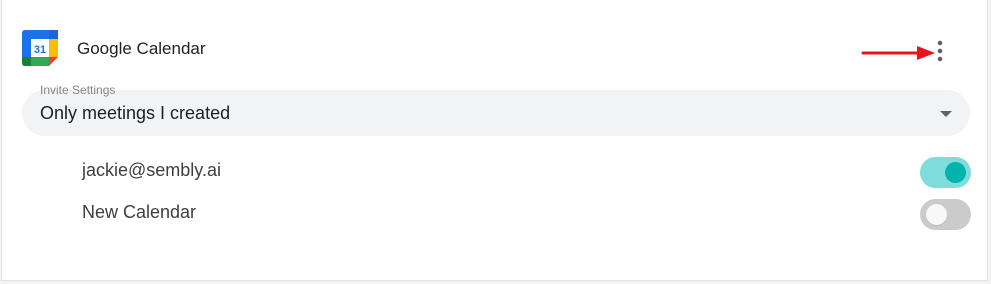 The image size is (991, 284). What do you see at coordinates (151, 170) in the screenshot?
I see `calendar-name: jackie@sembly.ai` at bounding box center [151, 170].